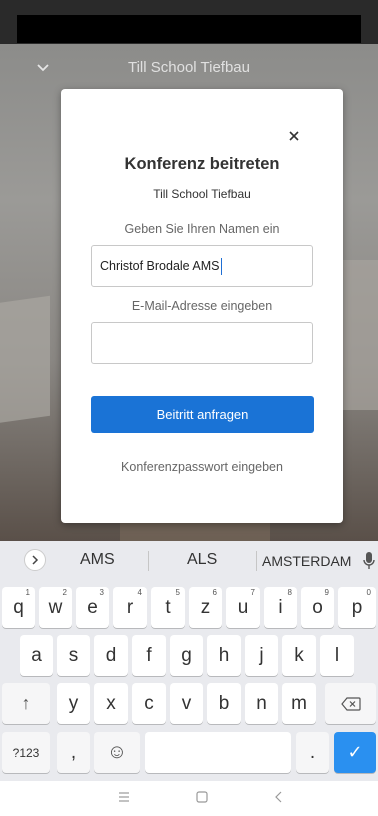 This screenshot has width=378, height=816. I want to click on comma-key: ,, so click(73, 752).